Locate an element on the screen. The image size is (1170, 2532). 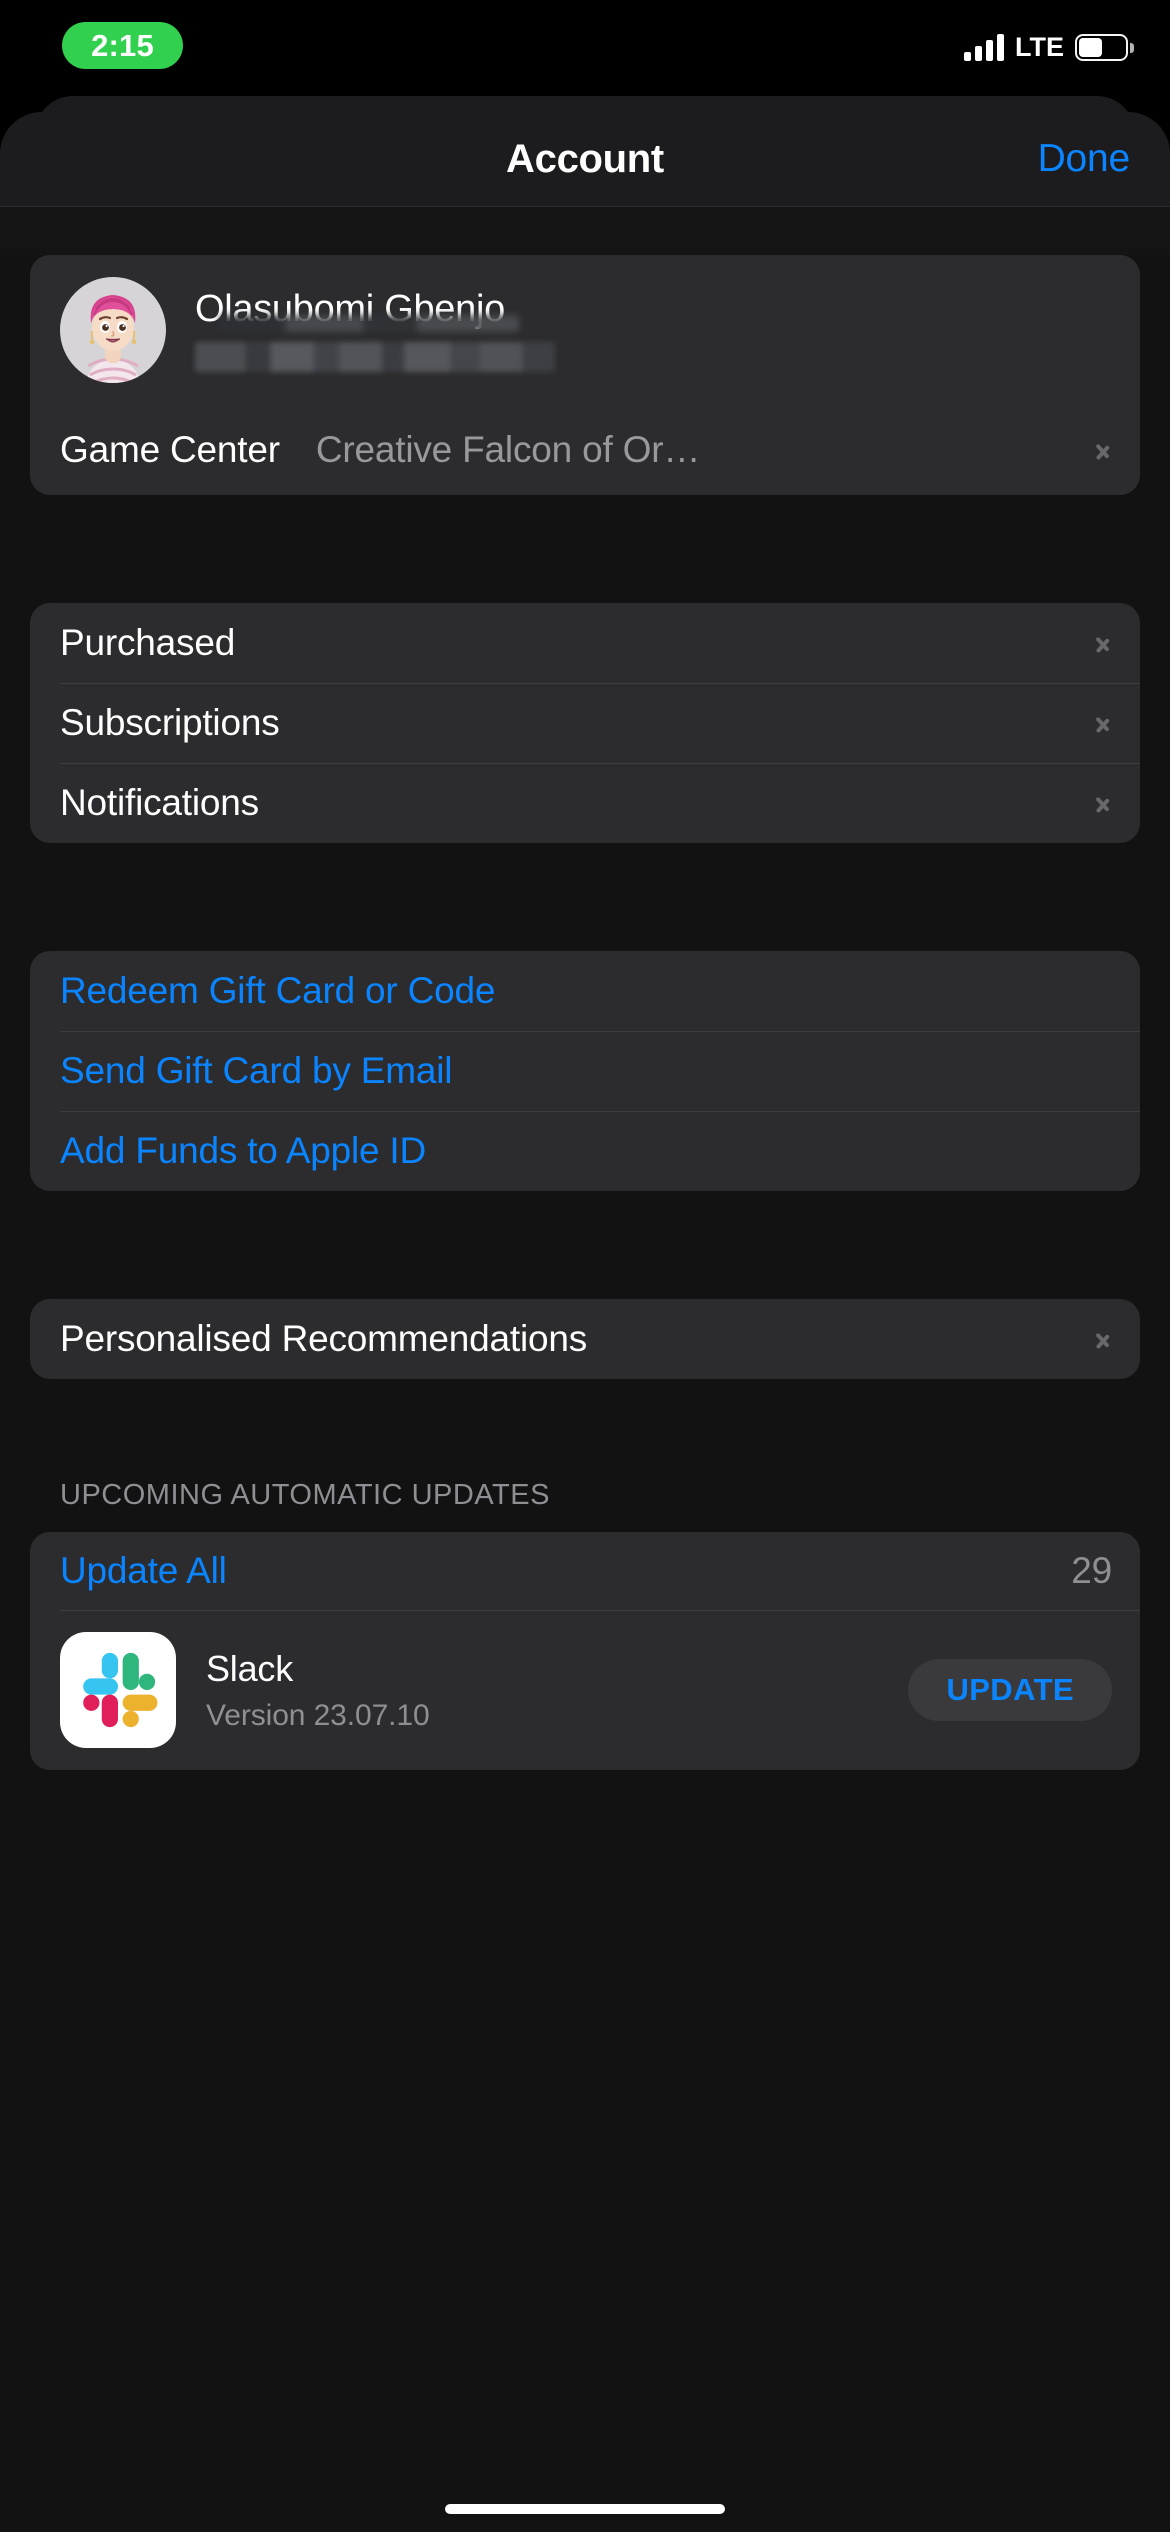
row-notifications: Notifications is located at coordinates (585, 803).